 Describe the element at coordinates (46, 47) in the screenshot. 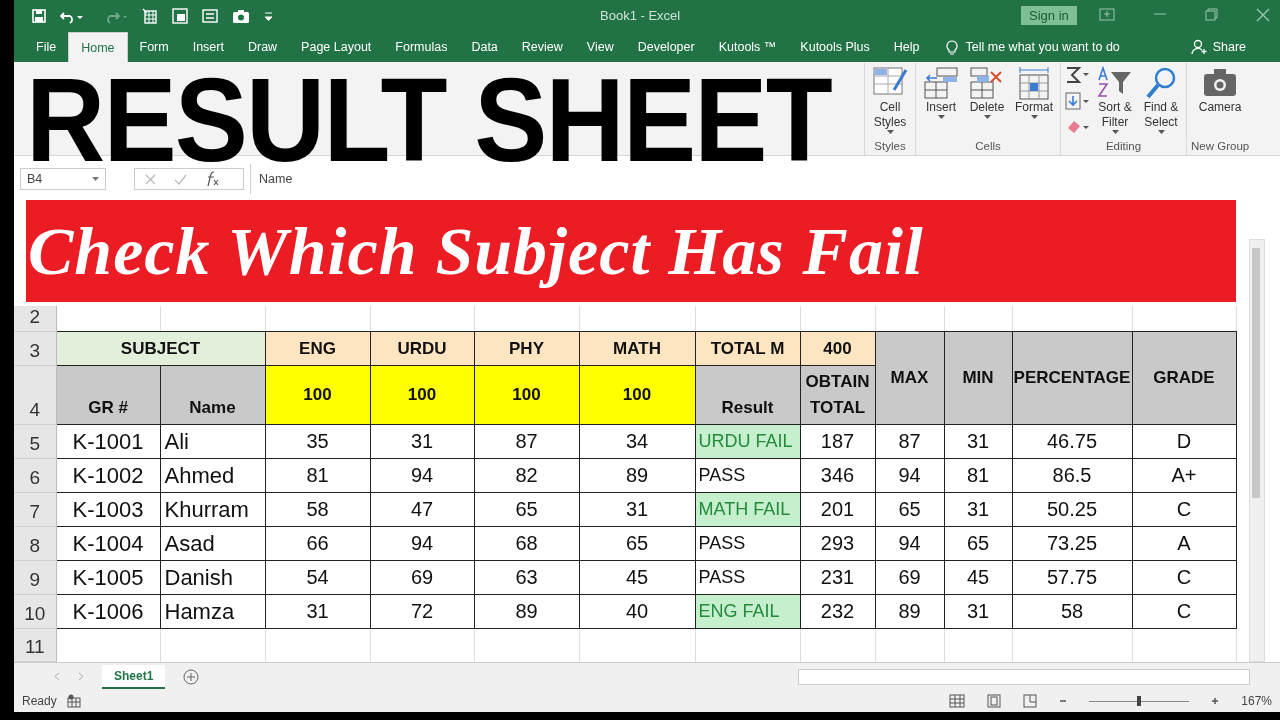

I see `menu-tab: File` at that location.